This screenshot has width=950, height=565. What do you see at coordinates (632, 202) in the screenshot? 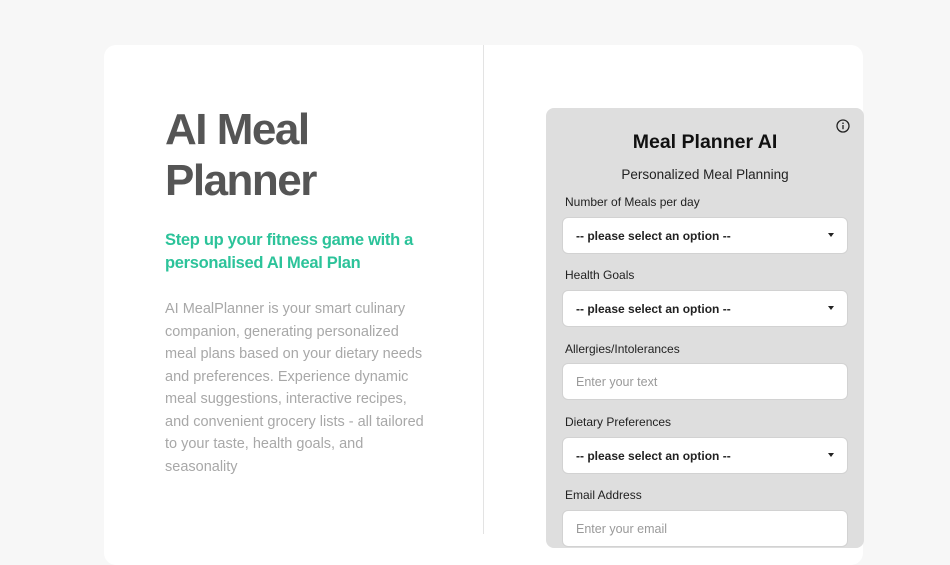
I see `meals-label: Number of Meals per day` at bounding box center [632, 202].